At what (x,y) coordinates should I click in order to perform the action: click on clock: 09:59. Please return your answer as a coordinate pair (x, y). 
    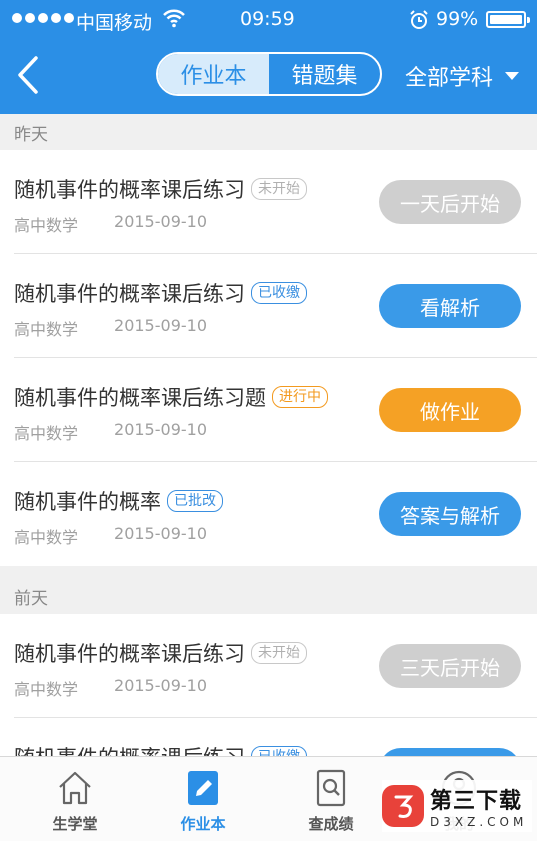
    Looking at the image, I should click on (267, 19).